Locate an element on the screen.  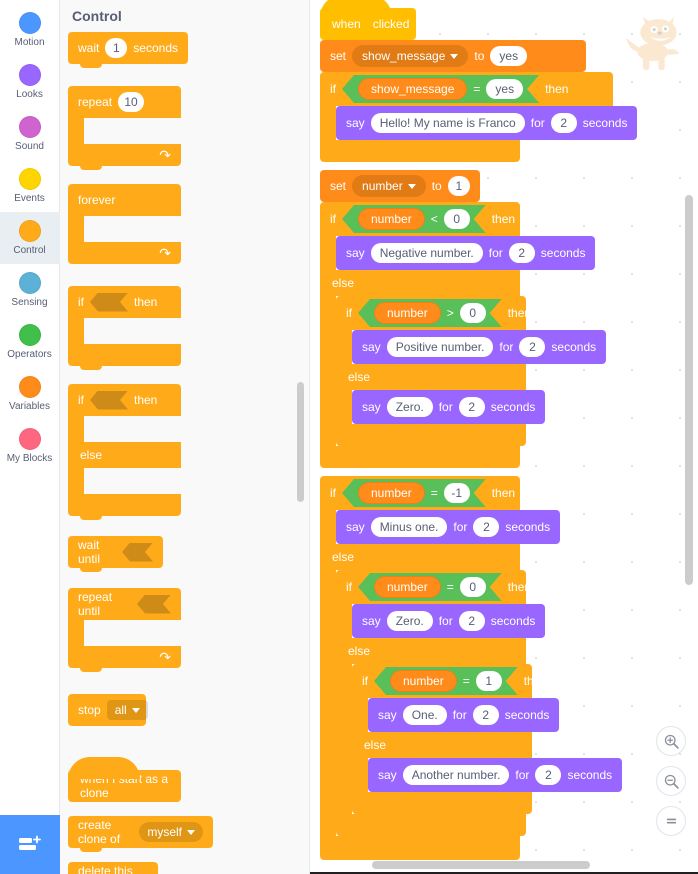
palette-scrollbar is located at coordinates (300, 442).